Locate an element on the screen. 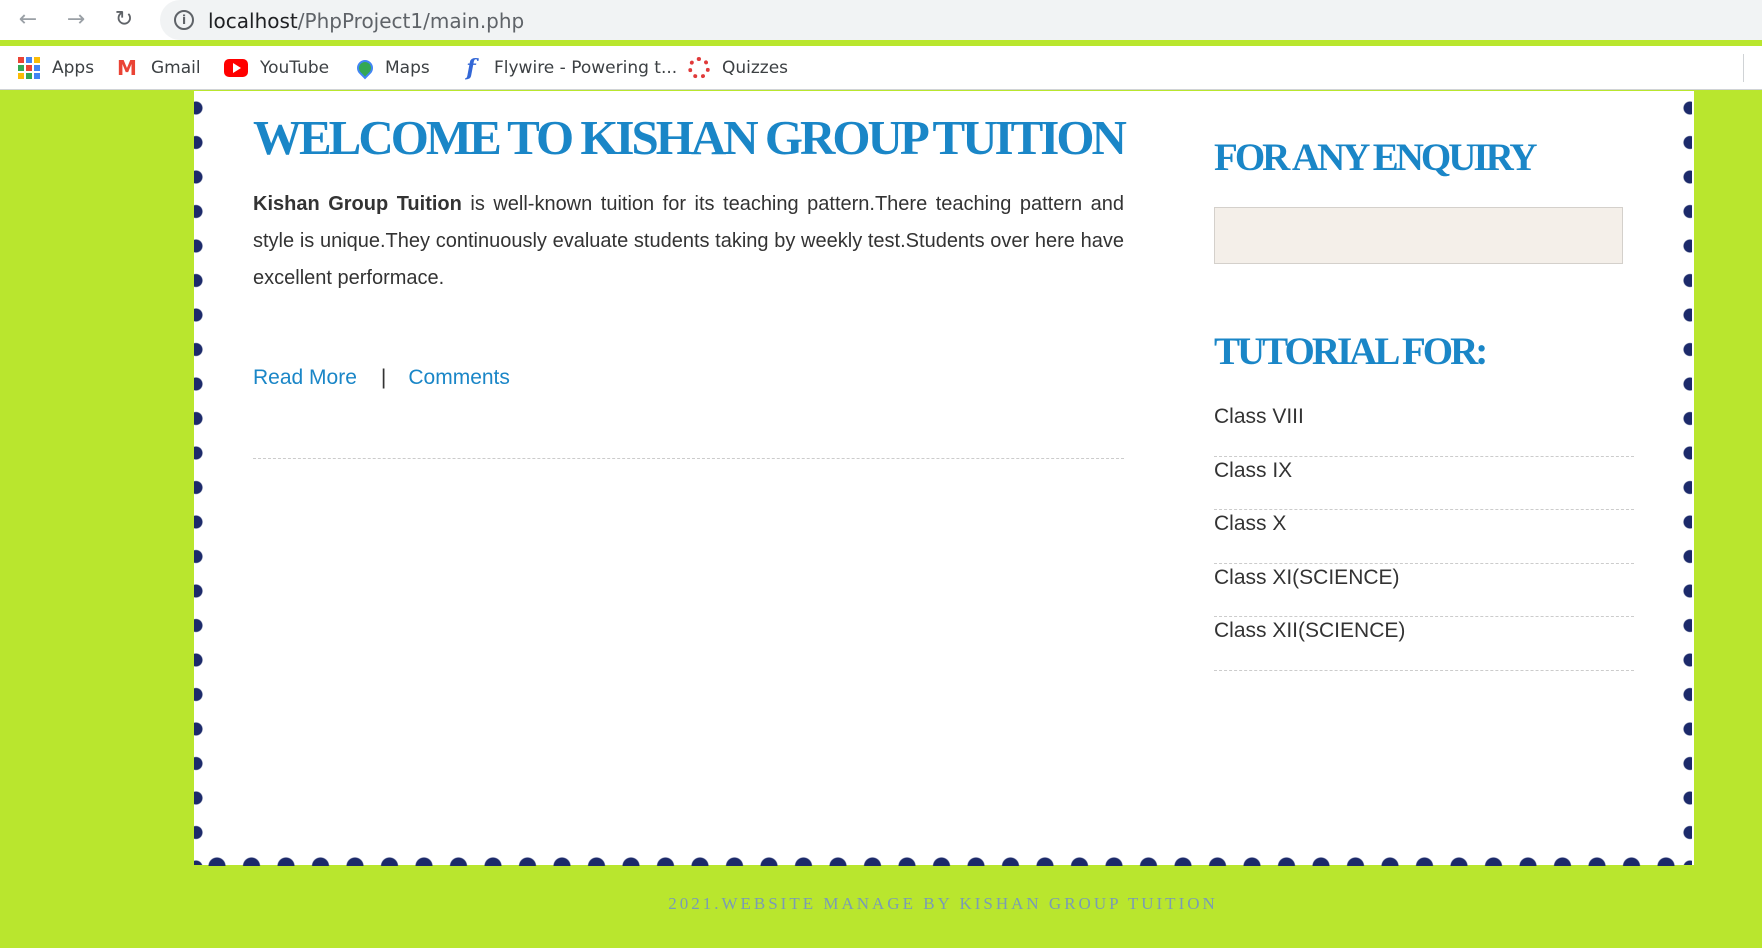 Image resolution: width=1762 pixels, height=948 pixels. read-more-link: Read More is located at coordinates (305, 377).